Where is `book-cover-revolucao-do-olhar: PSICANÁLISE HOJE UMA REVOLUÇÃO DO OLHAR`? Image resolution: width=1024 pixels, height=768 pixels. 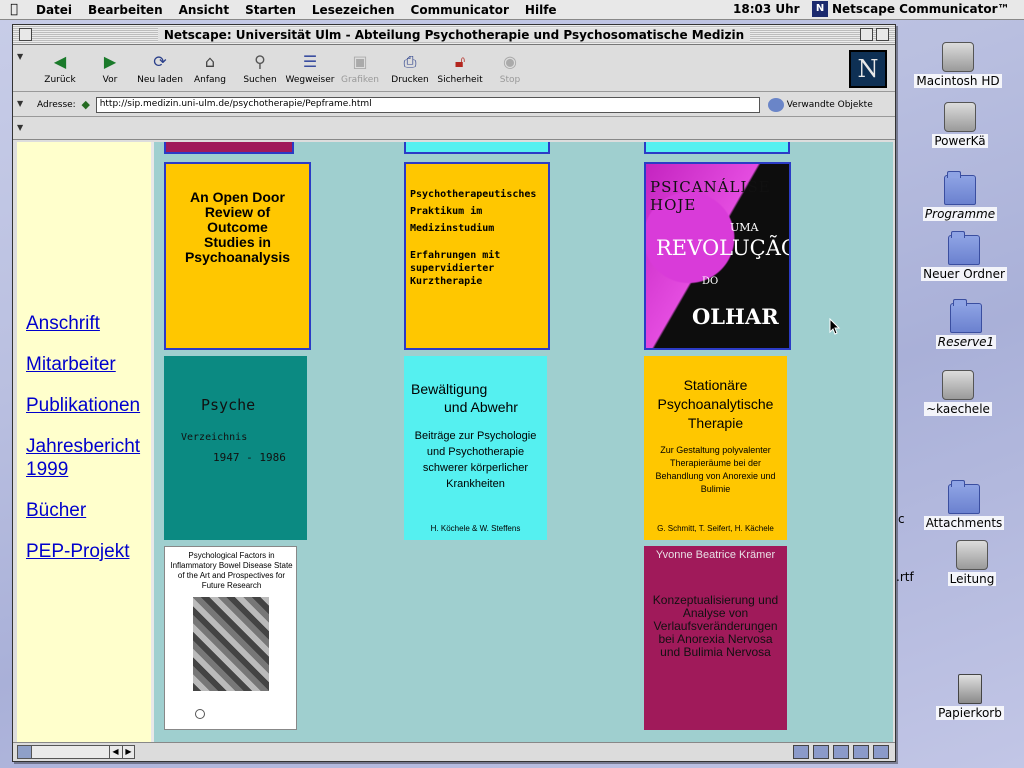
book-cover-revolucao-do-olhar: PSICANÁLISE HOJE UMA REVOLUÇÃO DO OLHAR is located at coordinates (717, 256).